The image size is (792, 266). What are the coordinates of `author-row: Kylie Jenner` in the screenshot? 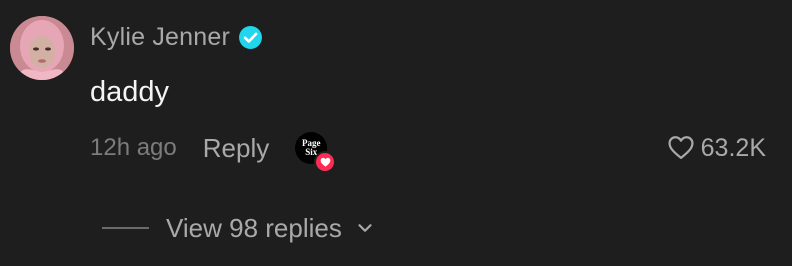 It's located at (176, 37).